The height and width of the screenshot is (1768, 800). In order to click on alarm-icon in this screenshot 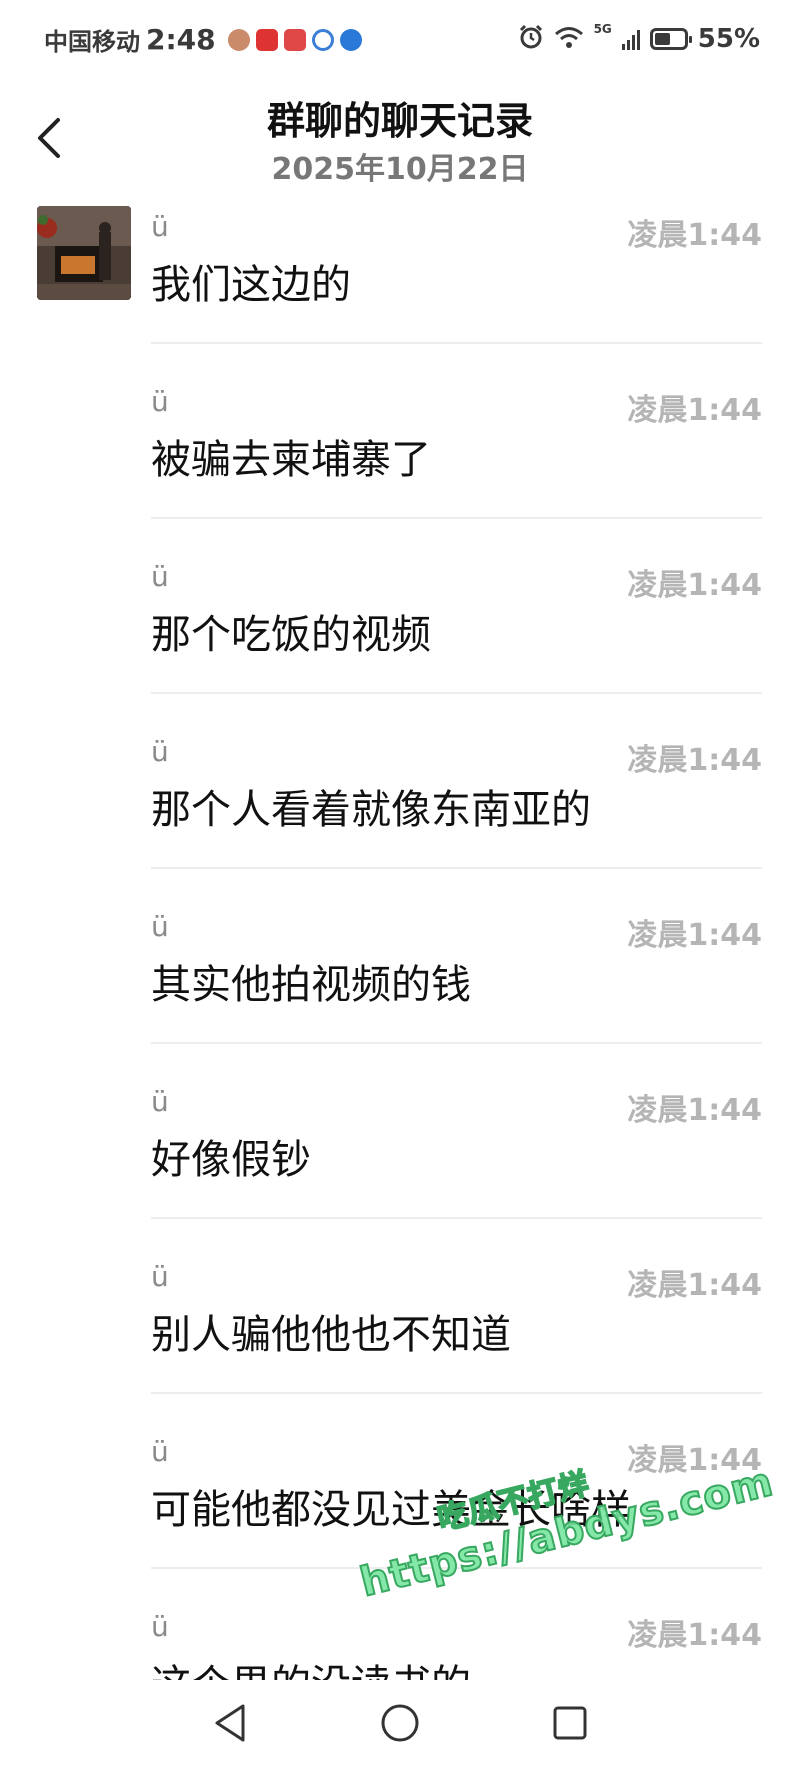, I will do `click(531, 39)`.